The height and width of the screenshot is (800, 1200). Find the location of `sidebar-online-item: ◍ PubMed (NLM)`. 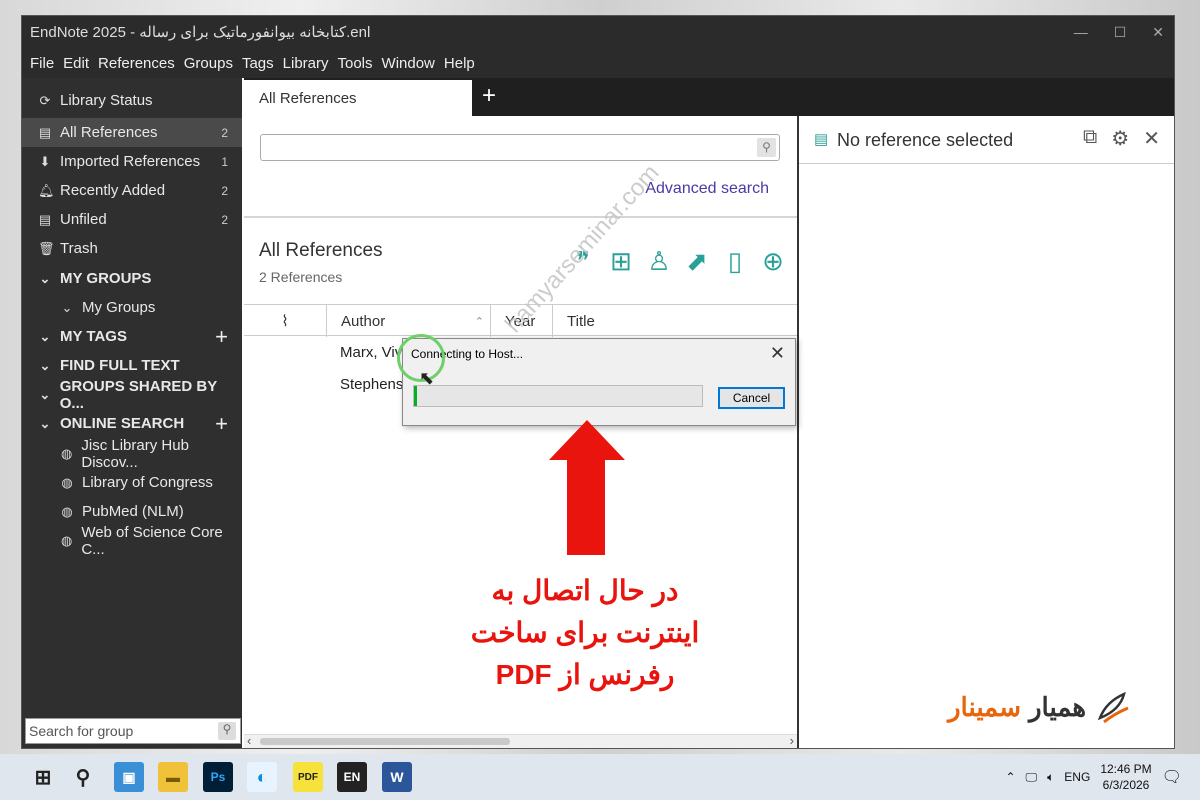

sidebar-online-item: ◍ PubMed (NLM) is located at coordinates (132, 511).